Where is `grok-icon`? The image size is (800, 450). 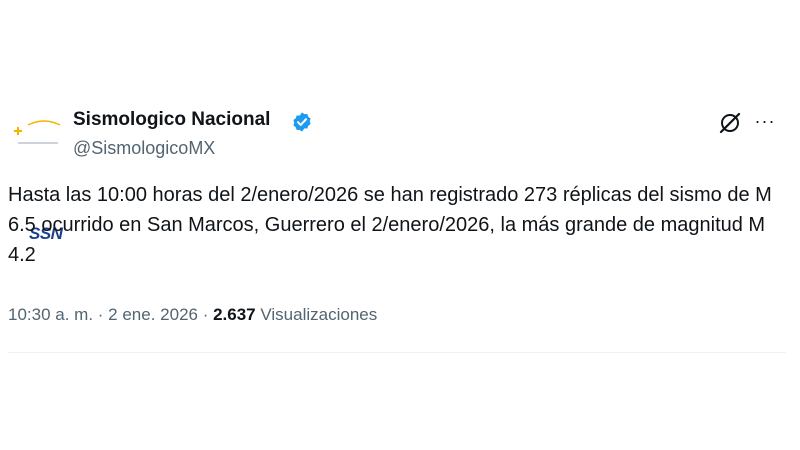 grok-icon is located at coordinates (730, 123).